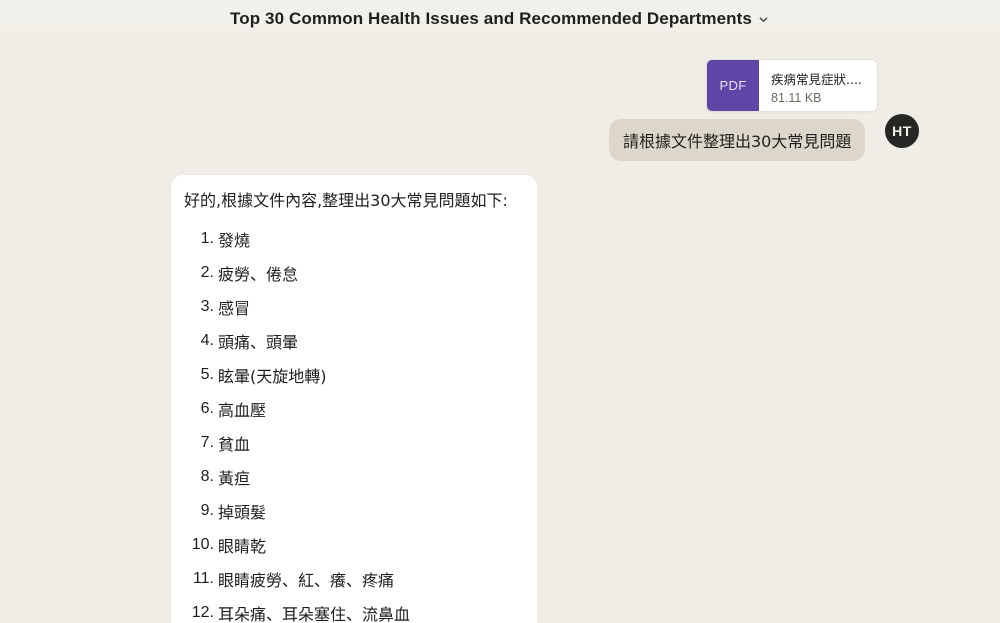  Describe the element at coordinates (764, 19) in the screenshot. I see `chevron-down-icon` at that location.